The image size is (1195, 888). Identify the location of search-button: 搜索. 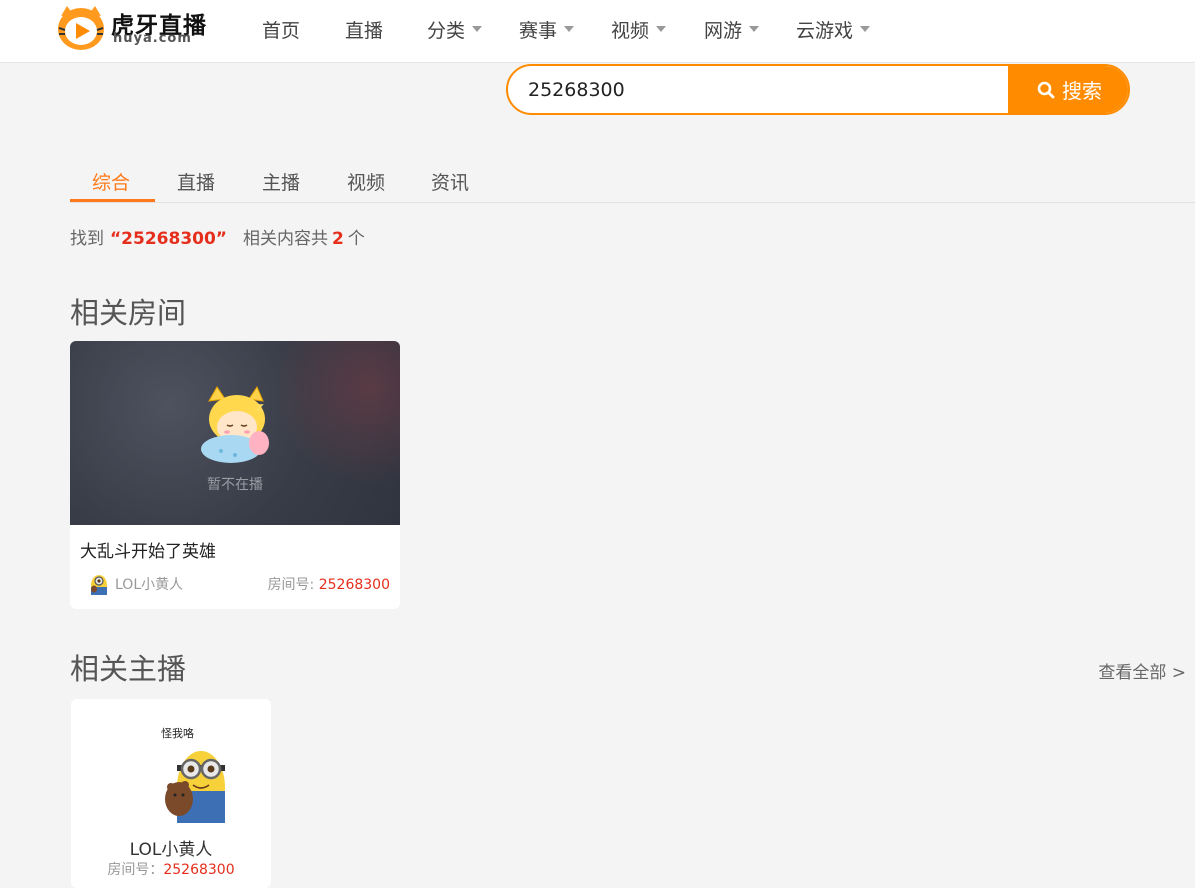
(1068, 89).